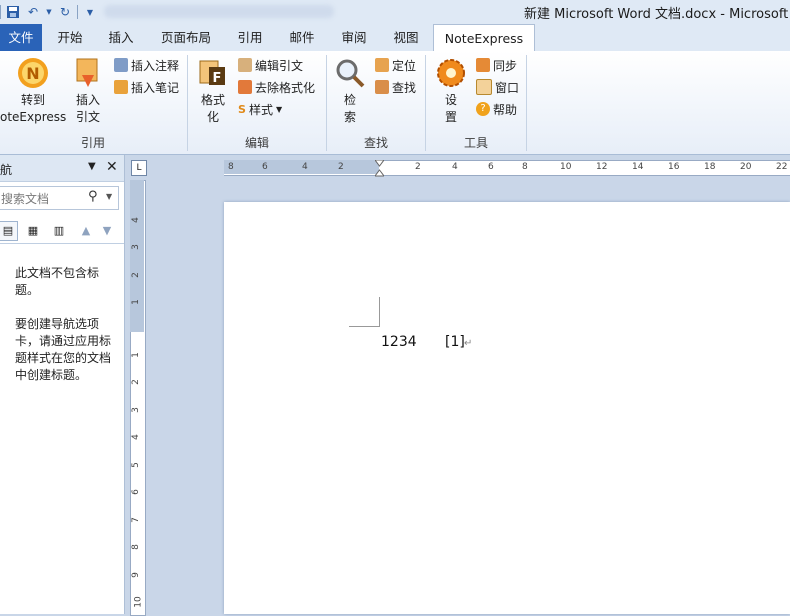  What do you see at coordinates (483, 65) in the screenshot?
I see `sync-icon` at bounding box center [483, 65].